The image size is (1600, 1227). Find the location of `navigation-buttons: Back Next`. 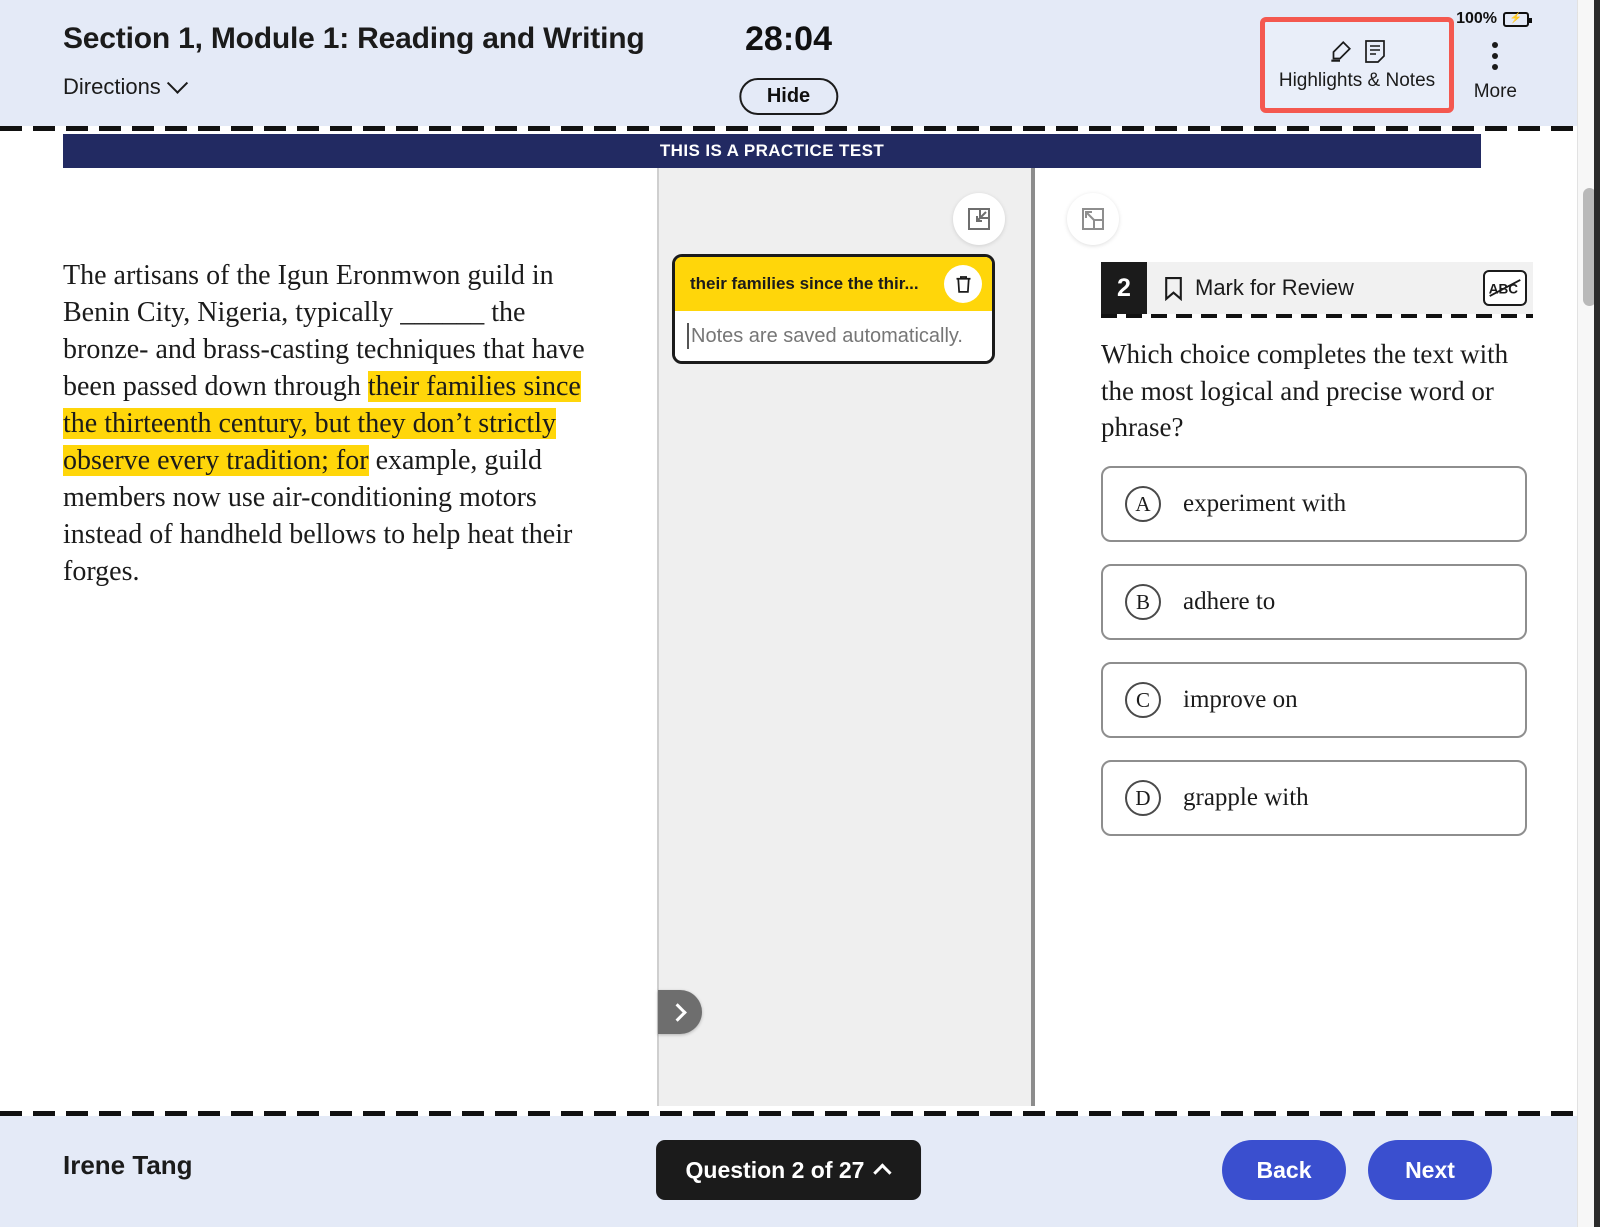

navigation-buttons: Back Next is located at coordinates (1357, 1170).